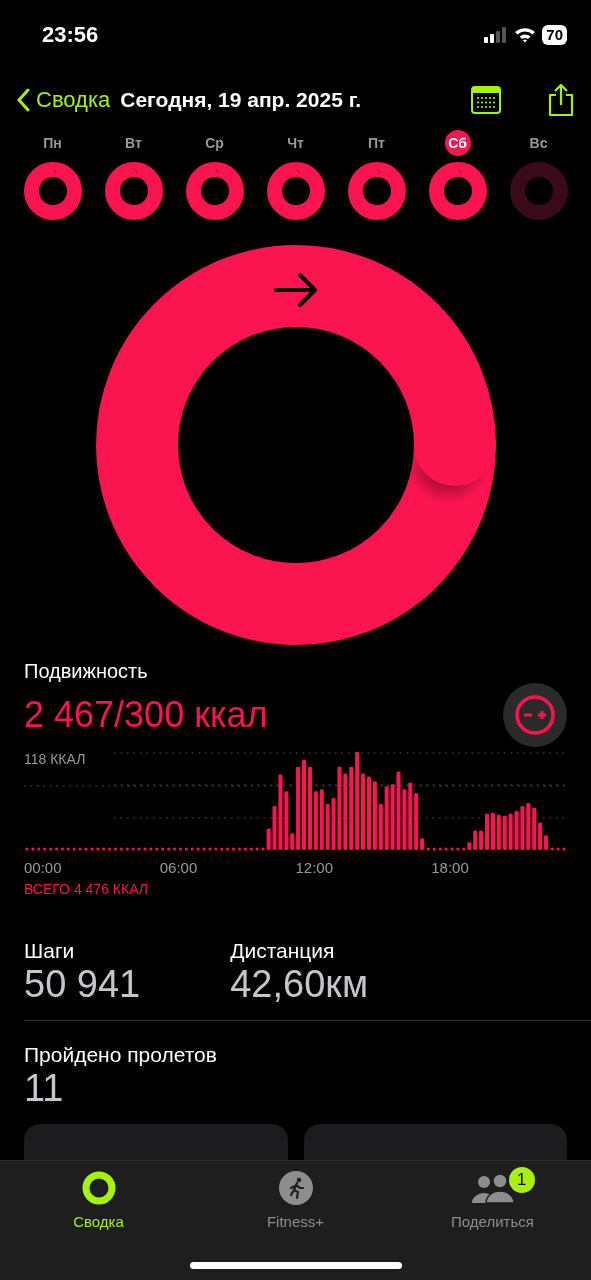 The height and width of the screenshot is (1280, 591). I want to click on stat-label: Шаги, so click(50, 951).